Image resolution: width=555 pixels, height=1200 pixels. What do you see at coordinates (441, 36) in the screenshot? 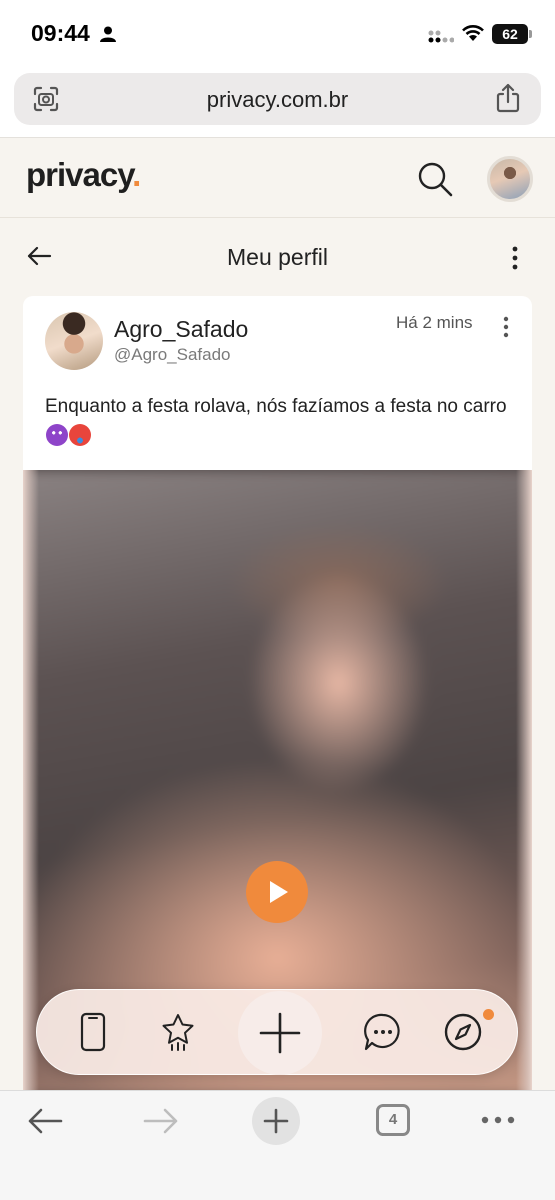
I see `signal-icon` at bounding box center [441, 36].